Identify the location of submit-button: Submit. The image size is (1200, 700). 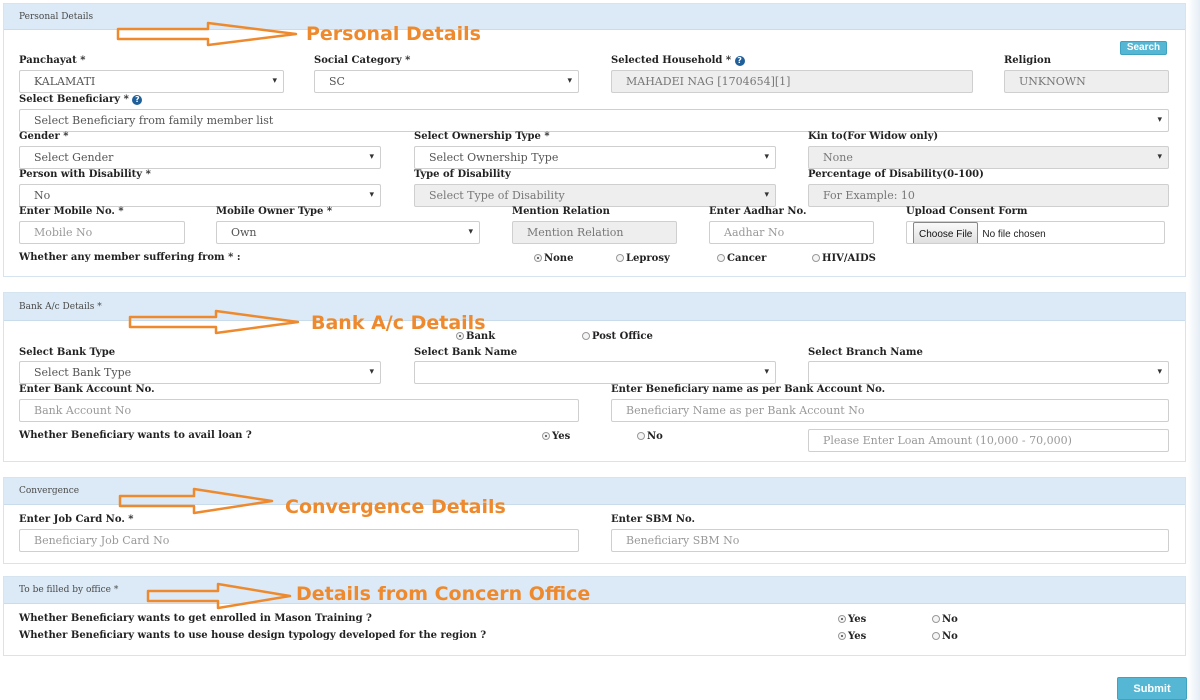
(1152, 688).